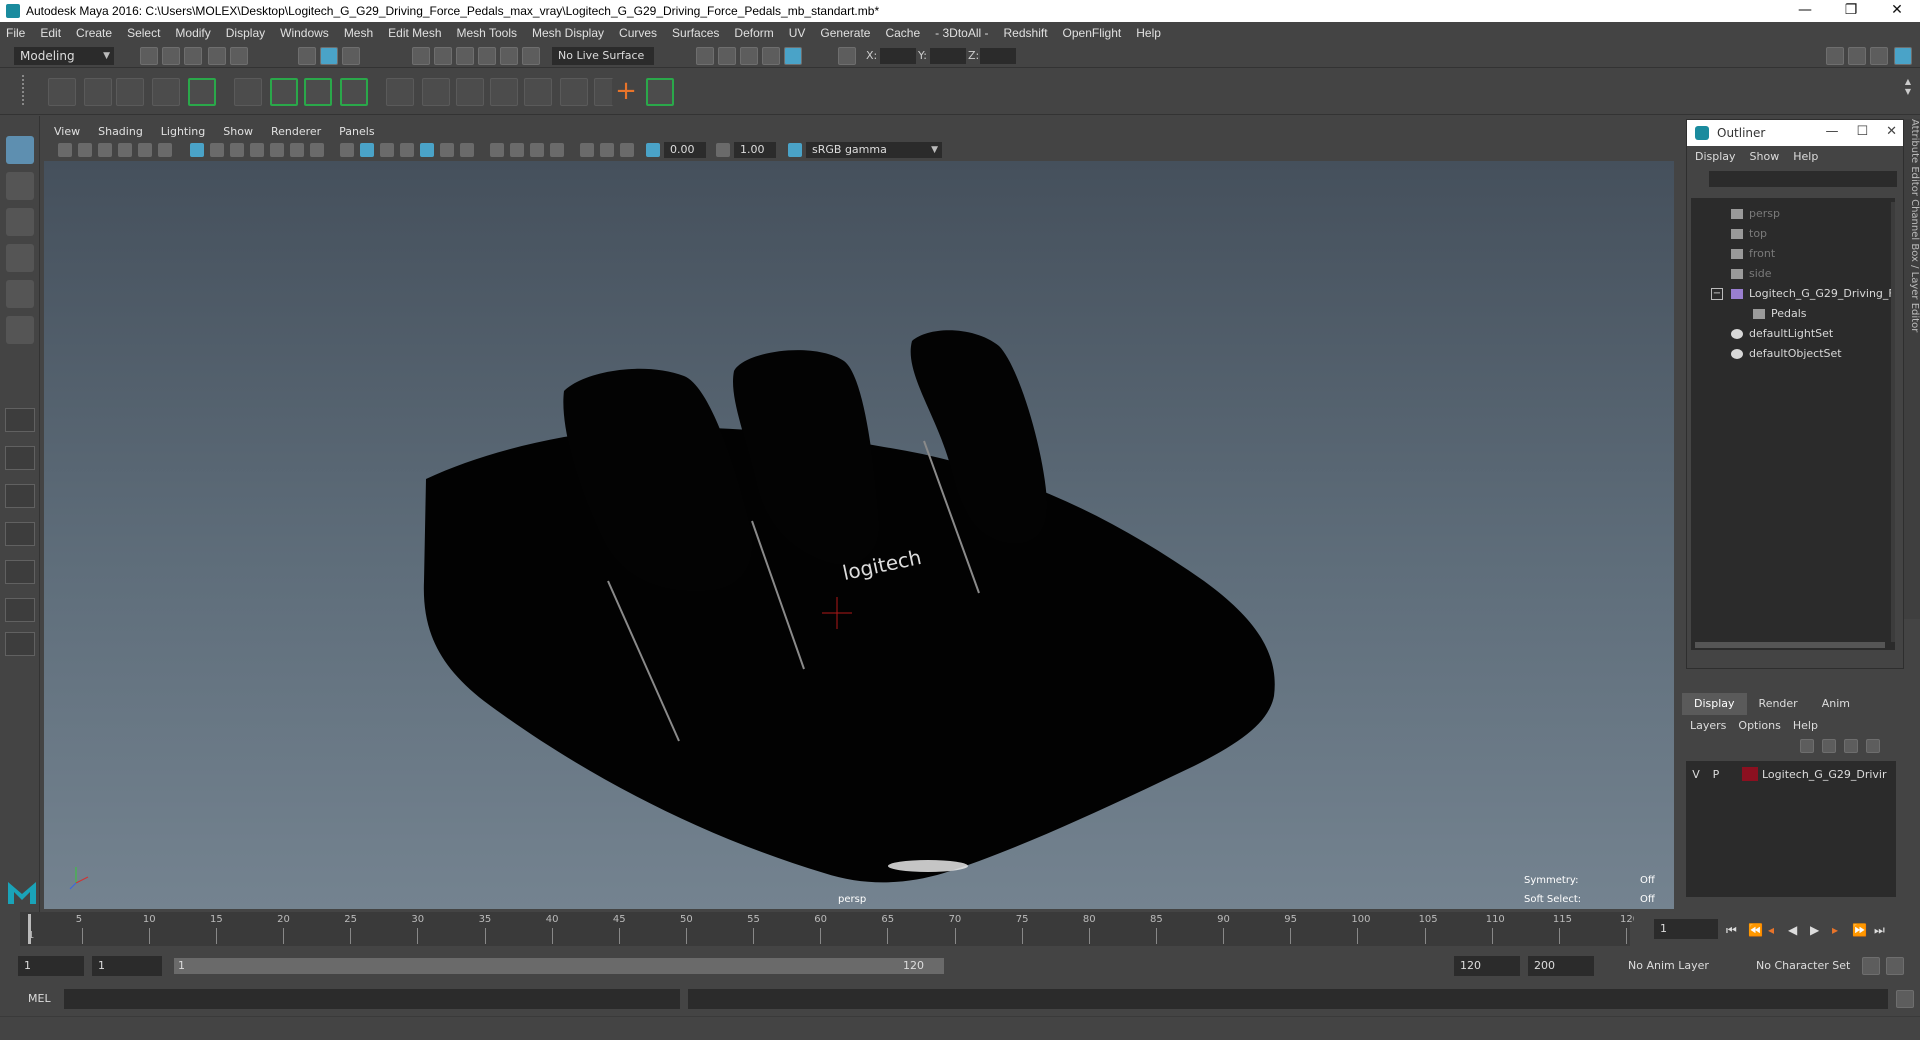 The image size is (1920, 1040). I want to click on restore-button: ❐, so click(1851, 11).